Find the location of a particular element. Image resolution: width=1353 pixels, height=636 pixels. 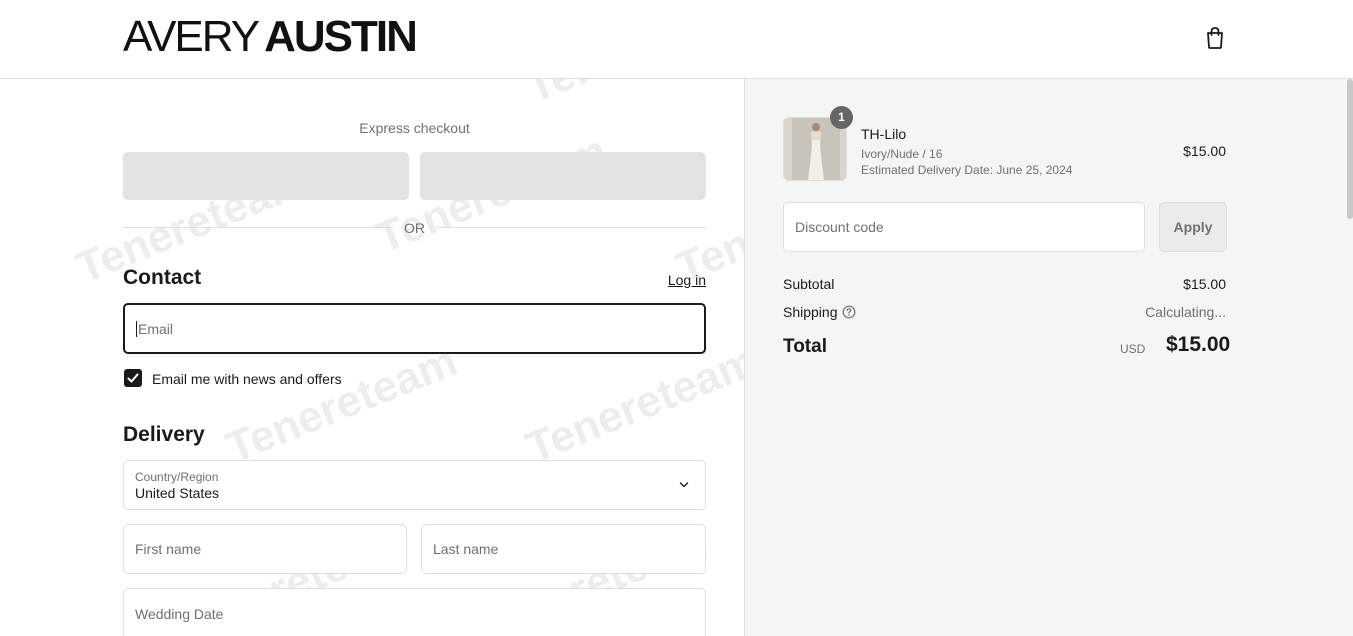

total-label: Total is located at coordinates (805, 346).